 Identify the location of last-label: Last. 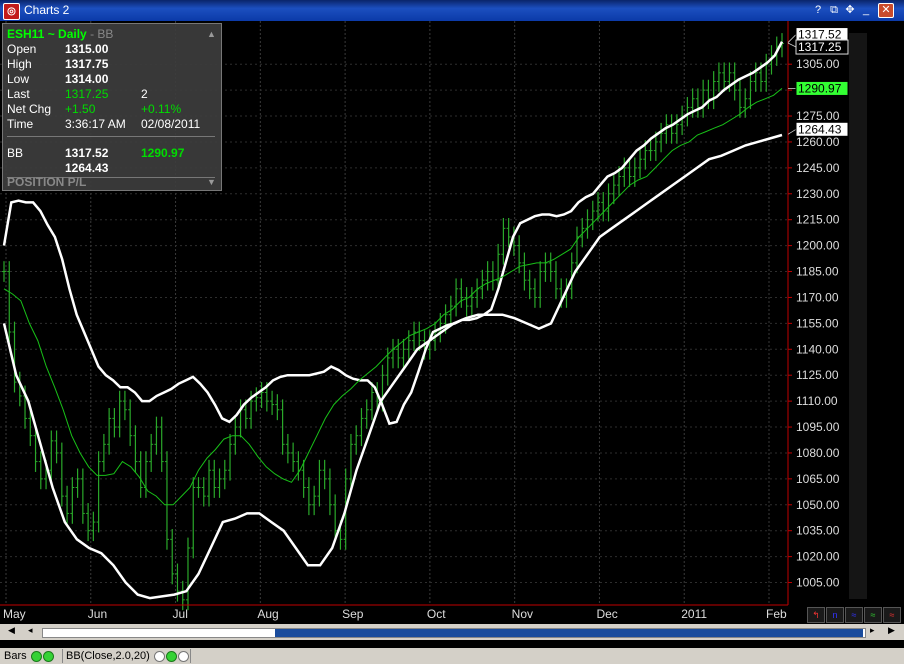
(18, 94).